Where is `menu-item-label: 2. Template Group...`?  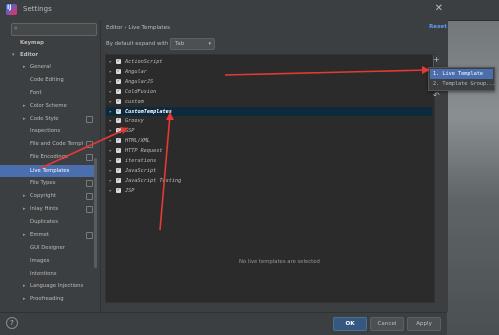
menu-item-label: 2. Template Group... is located at coordinates (464, 84).